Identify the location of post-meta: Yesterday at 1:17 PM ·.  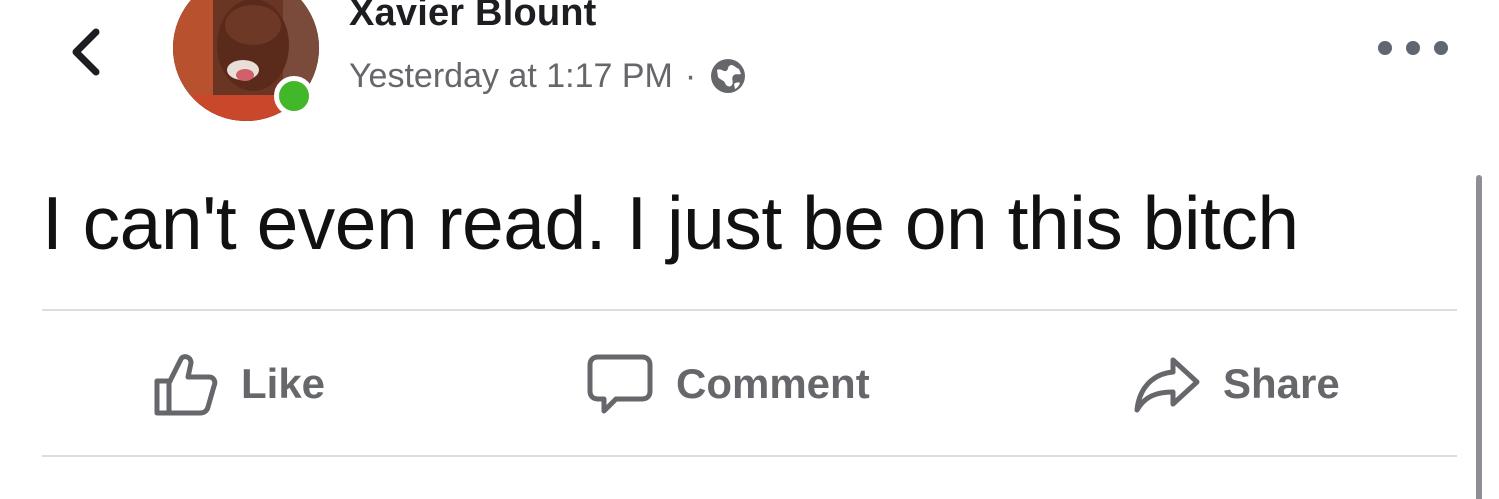
(548, 76).